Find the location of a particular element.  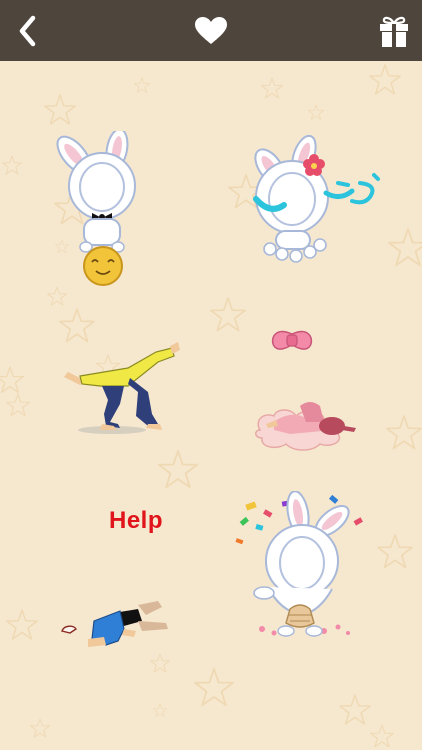

favorite-button is located at coordinates (211, 30).